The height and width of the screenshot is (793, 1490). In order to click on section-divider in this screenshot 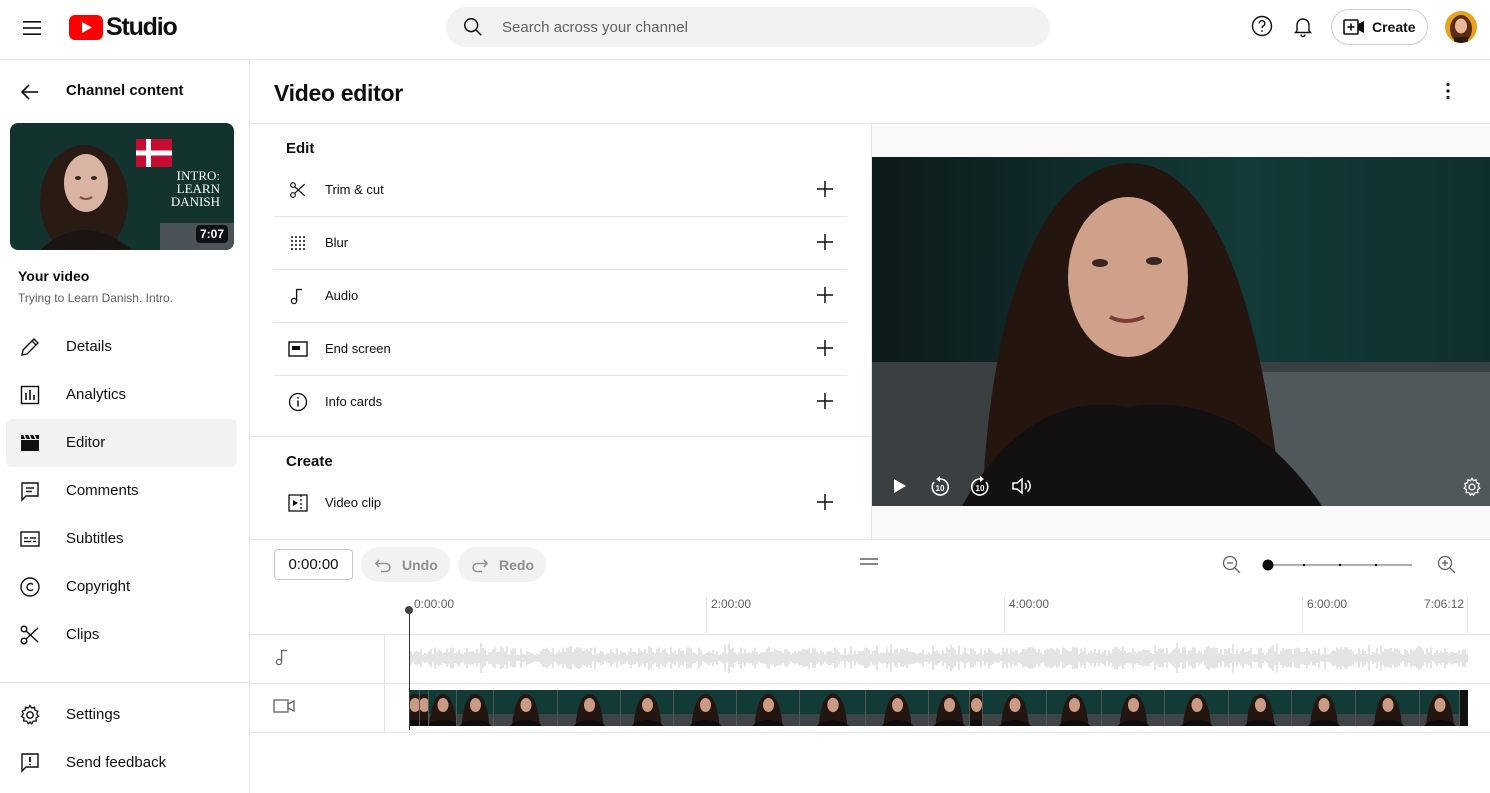, I will do `click(560, 436)`.